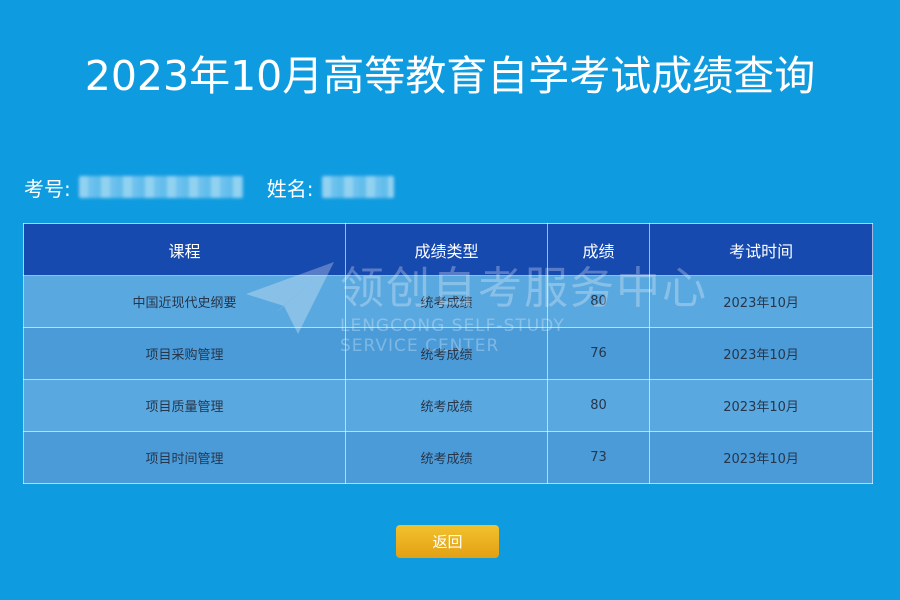  I want to click on cell-score: 76, so click(598, 353).